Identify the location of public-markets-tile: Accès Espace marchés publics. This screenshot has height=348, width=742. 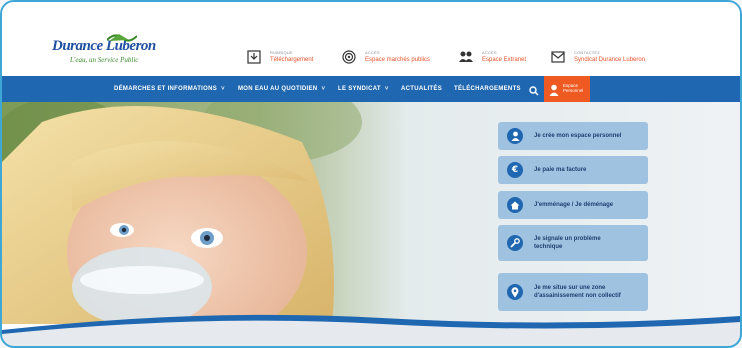
(385, 57).